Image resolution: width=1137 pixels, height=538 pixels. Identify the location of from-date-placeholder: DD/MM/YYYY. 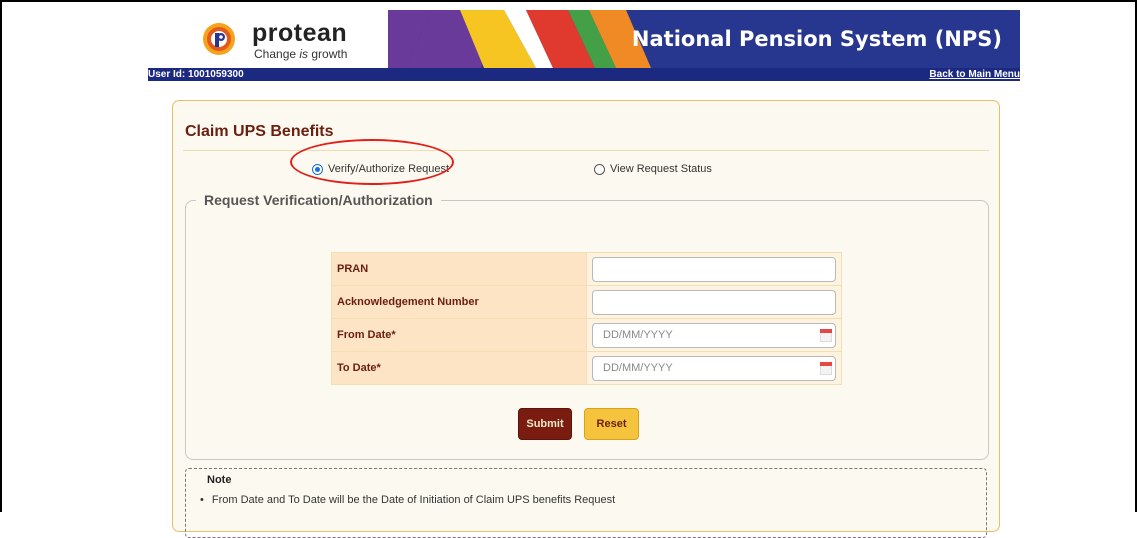
(638, 334).